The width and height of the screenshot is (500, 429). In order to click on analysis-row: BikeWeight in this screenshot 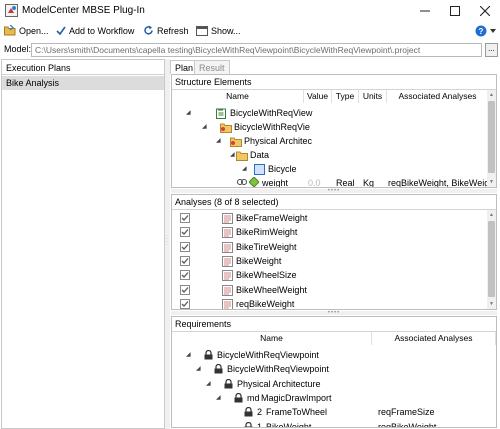, I will do `click(330, 261)`.